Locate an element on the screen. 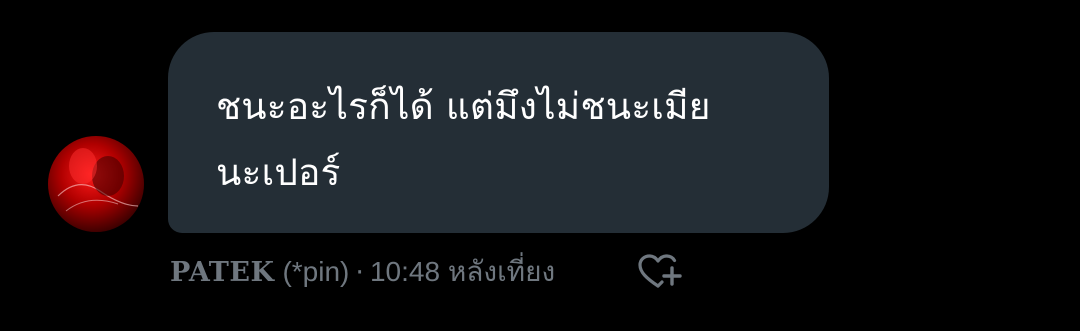 The image size is (1080, 331). avatar-image is located at coordinates (96, 184).